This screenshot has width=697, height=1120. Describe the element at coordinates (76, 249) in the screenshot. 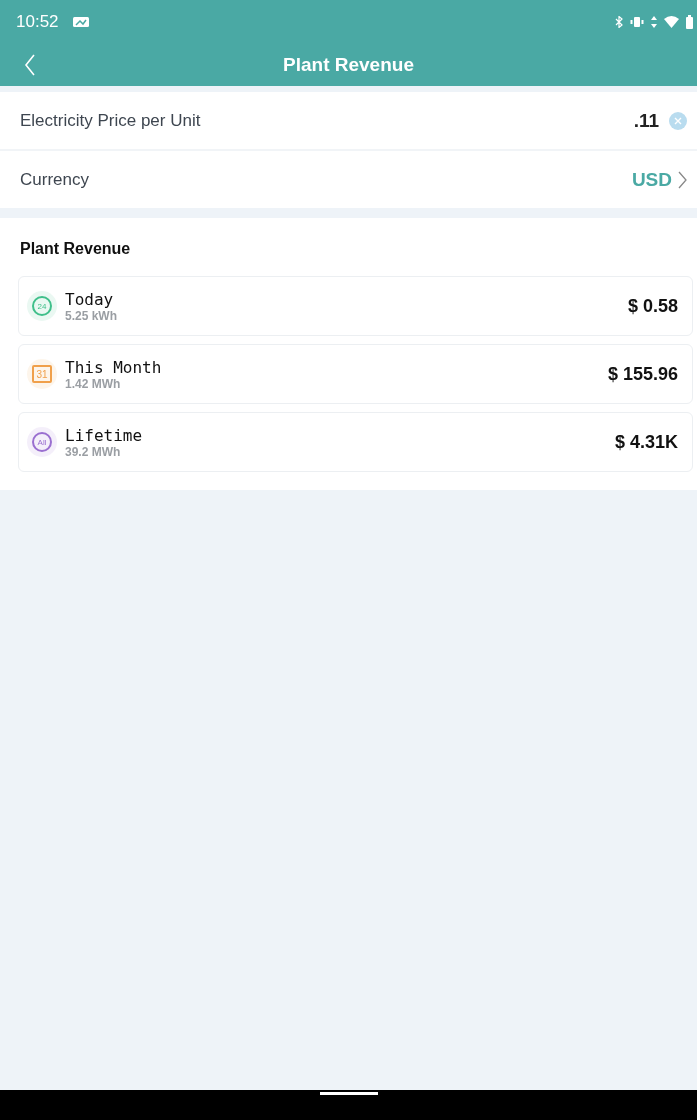

I see `section-title: Plant Revenue` at that location.